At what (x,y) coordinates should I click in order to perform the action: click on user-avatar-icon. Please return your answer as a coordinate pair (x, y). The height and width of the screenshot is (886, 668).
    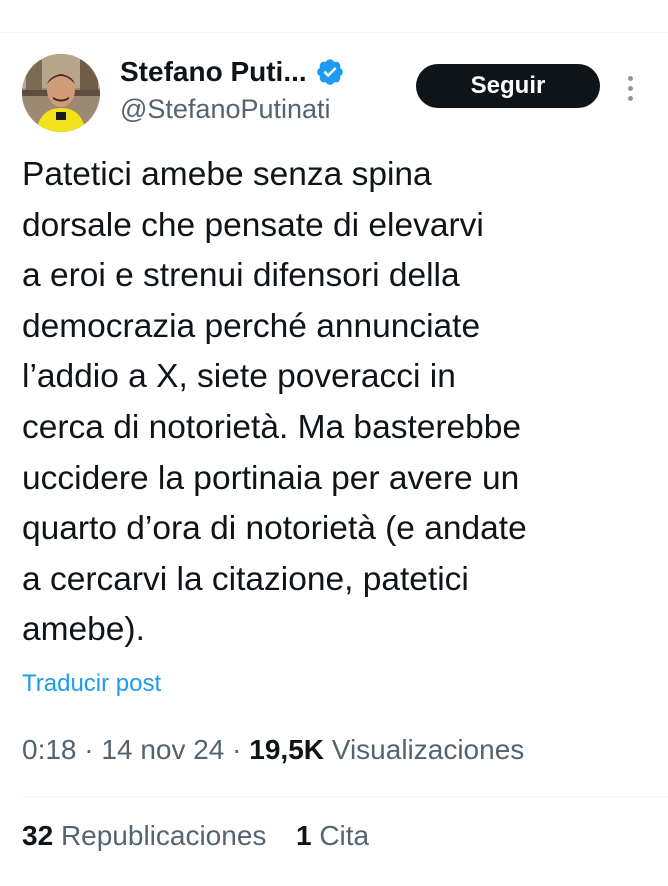
    Looking at the image, I should click on (61, 93).